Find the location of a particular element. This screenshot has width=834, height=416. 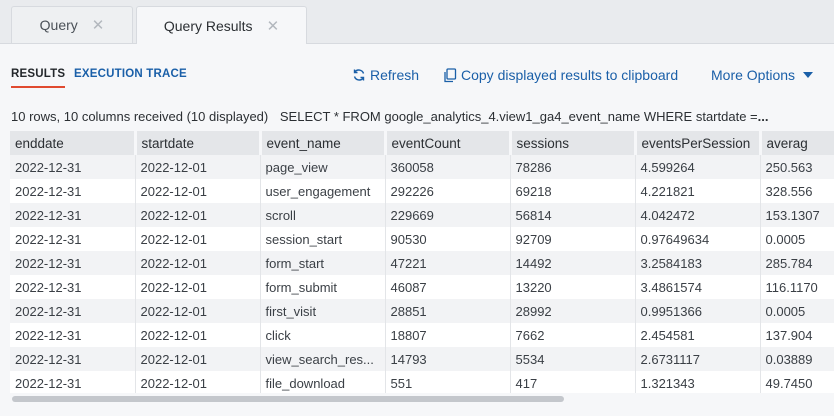

table-cell: form_submit is located at coordinates (323, 287).